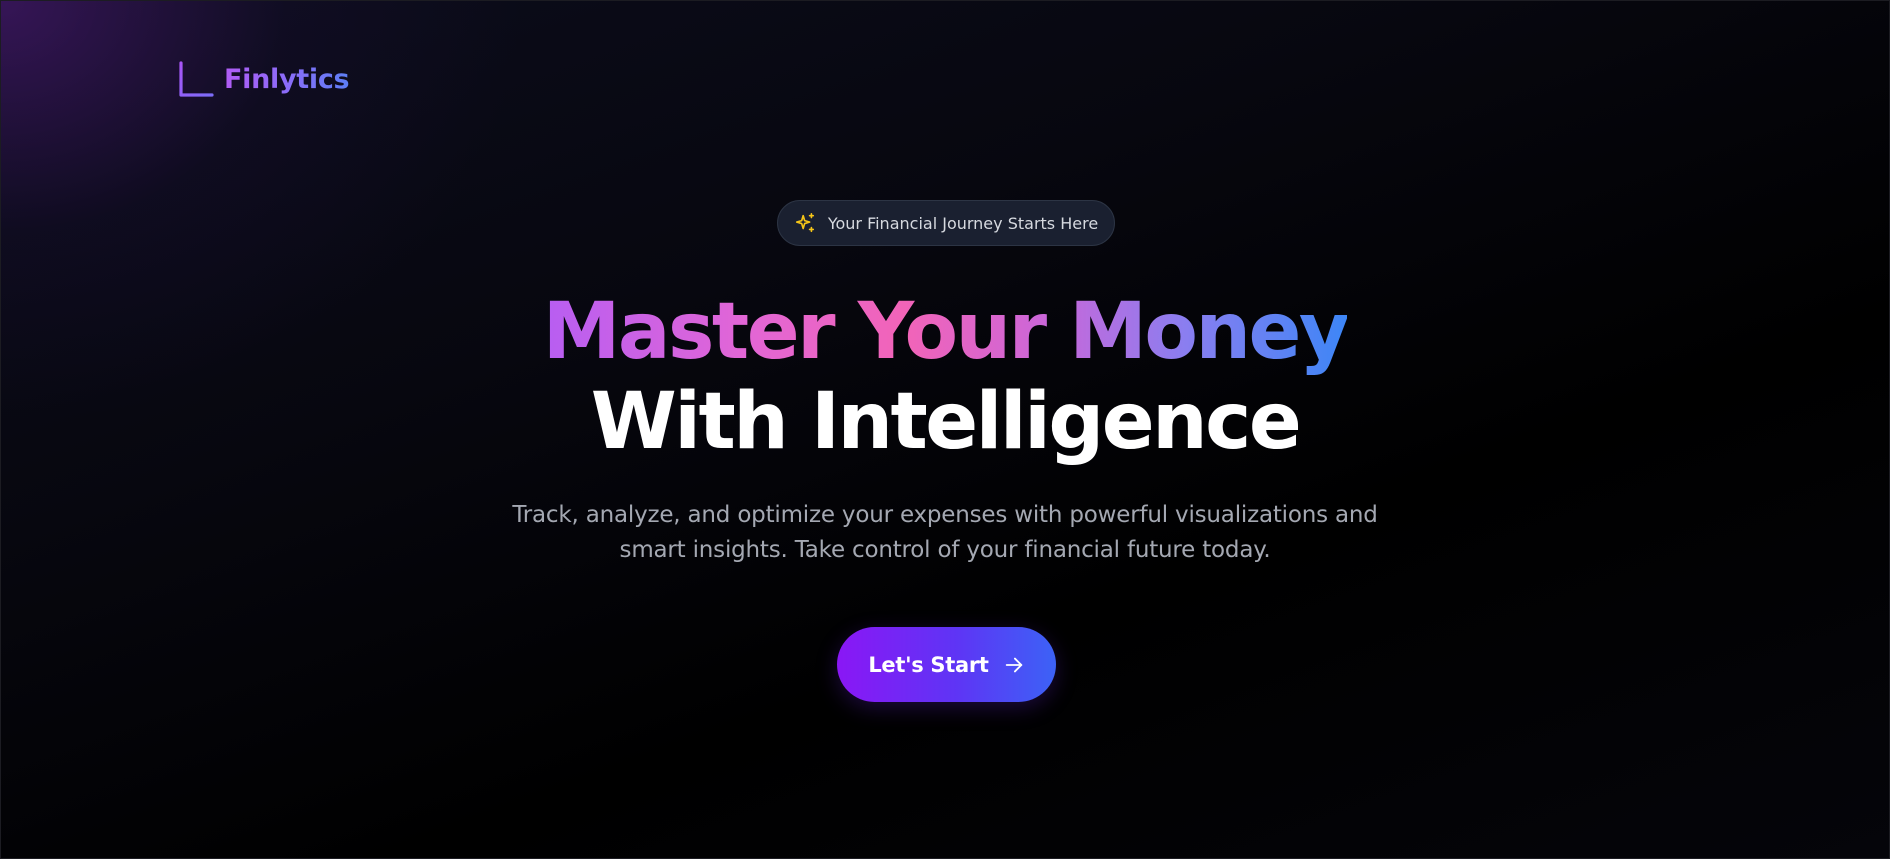 The width and height of the screenshot is (1890, 859). I want to click on headline-gradient-text: Master Your Money, so click(946, 332).